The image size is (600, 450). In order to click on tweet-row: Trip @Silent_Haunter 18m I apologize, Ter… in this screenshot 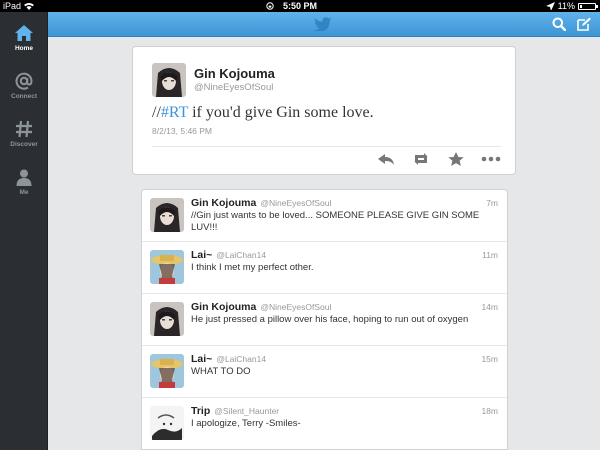, I will do `click(324, 424)`.